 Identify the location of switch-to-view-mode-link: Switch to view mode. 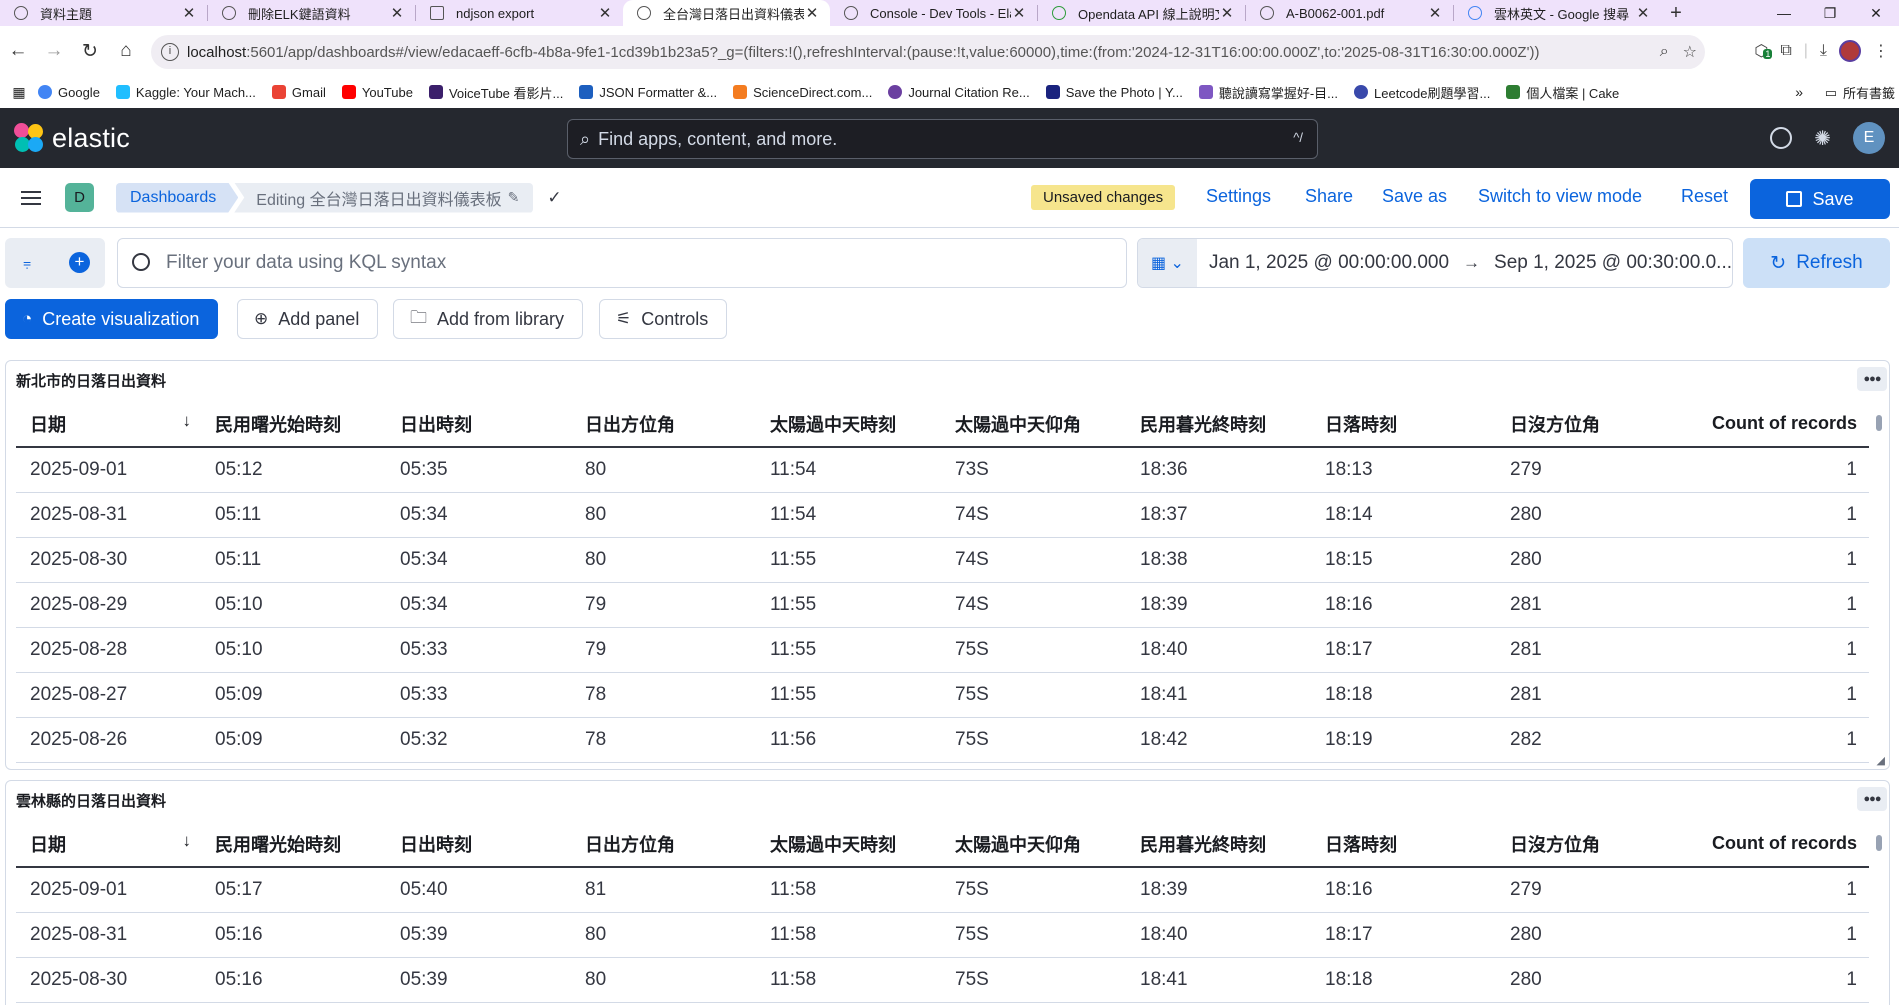
(1560, 196).